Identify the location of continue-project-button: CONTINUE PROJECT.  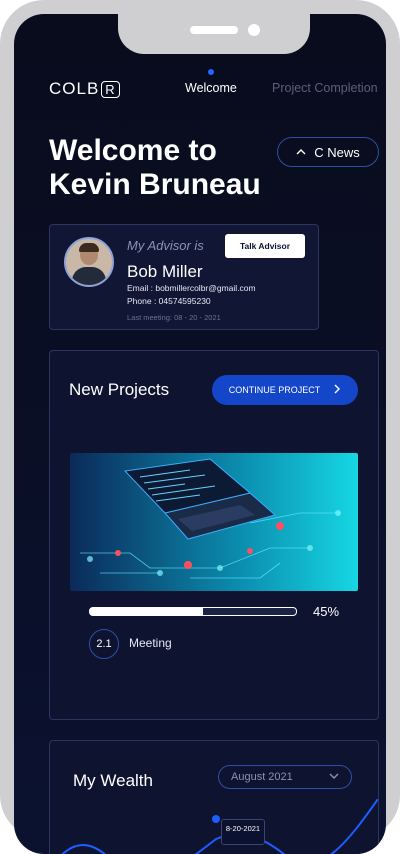
(285, 390).